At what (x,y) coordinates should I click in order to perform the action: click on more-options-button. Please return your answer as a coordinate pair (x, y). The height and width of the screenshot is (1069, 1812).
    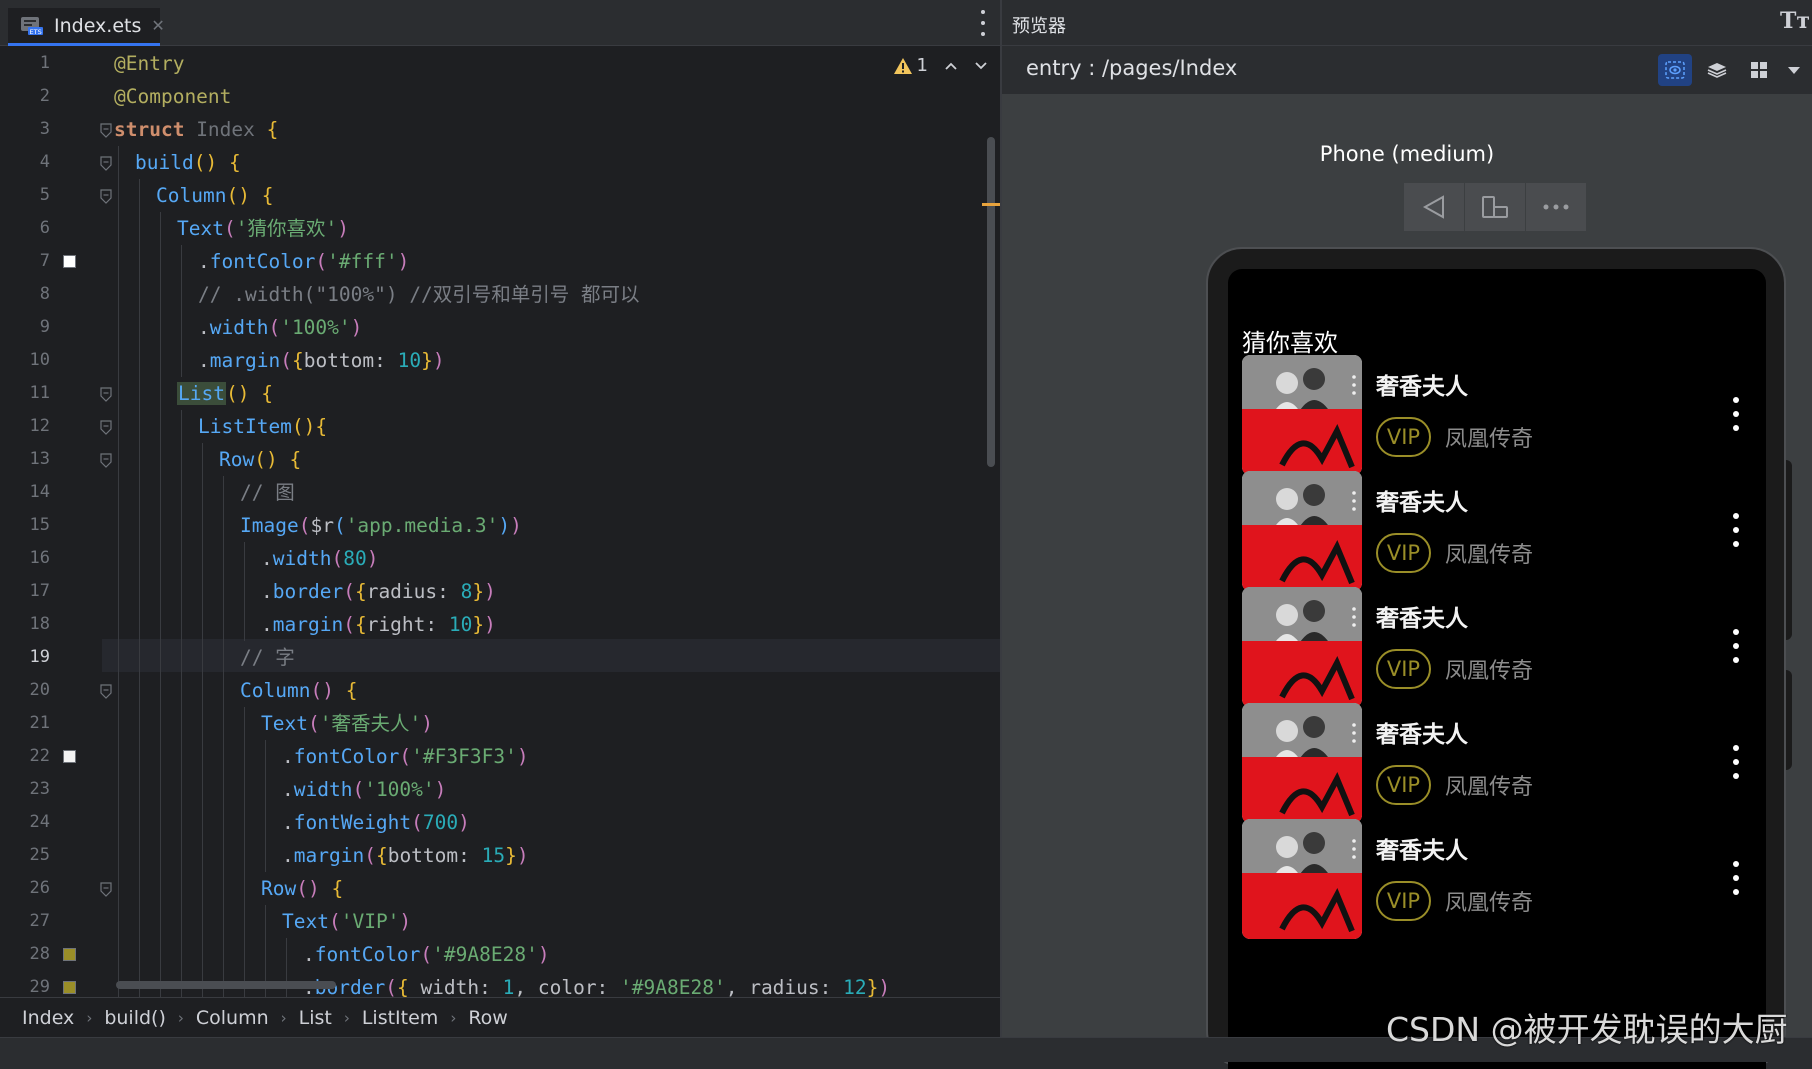
    Looking at the image, I should click on (1556, 207).